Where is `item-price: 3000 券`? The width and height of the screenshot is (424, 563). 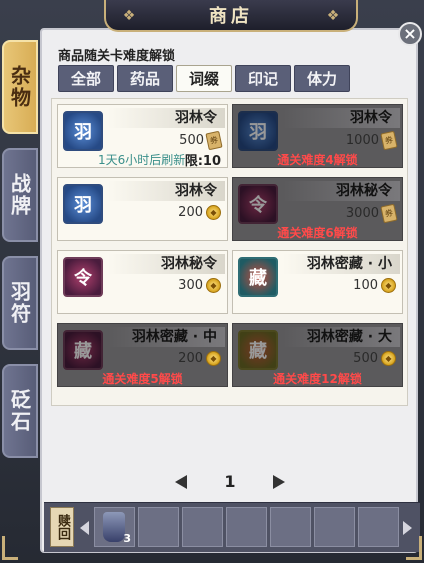 item-price: 3000 券 is located at coordinates (371, 213).